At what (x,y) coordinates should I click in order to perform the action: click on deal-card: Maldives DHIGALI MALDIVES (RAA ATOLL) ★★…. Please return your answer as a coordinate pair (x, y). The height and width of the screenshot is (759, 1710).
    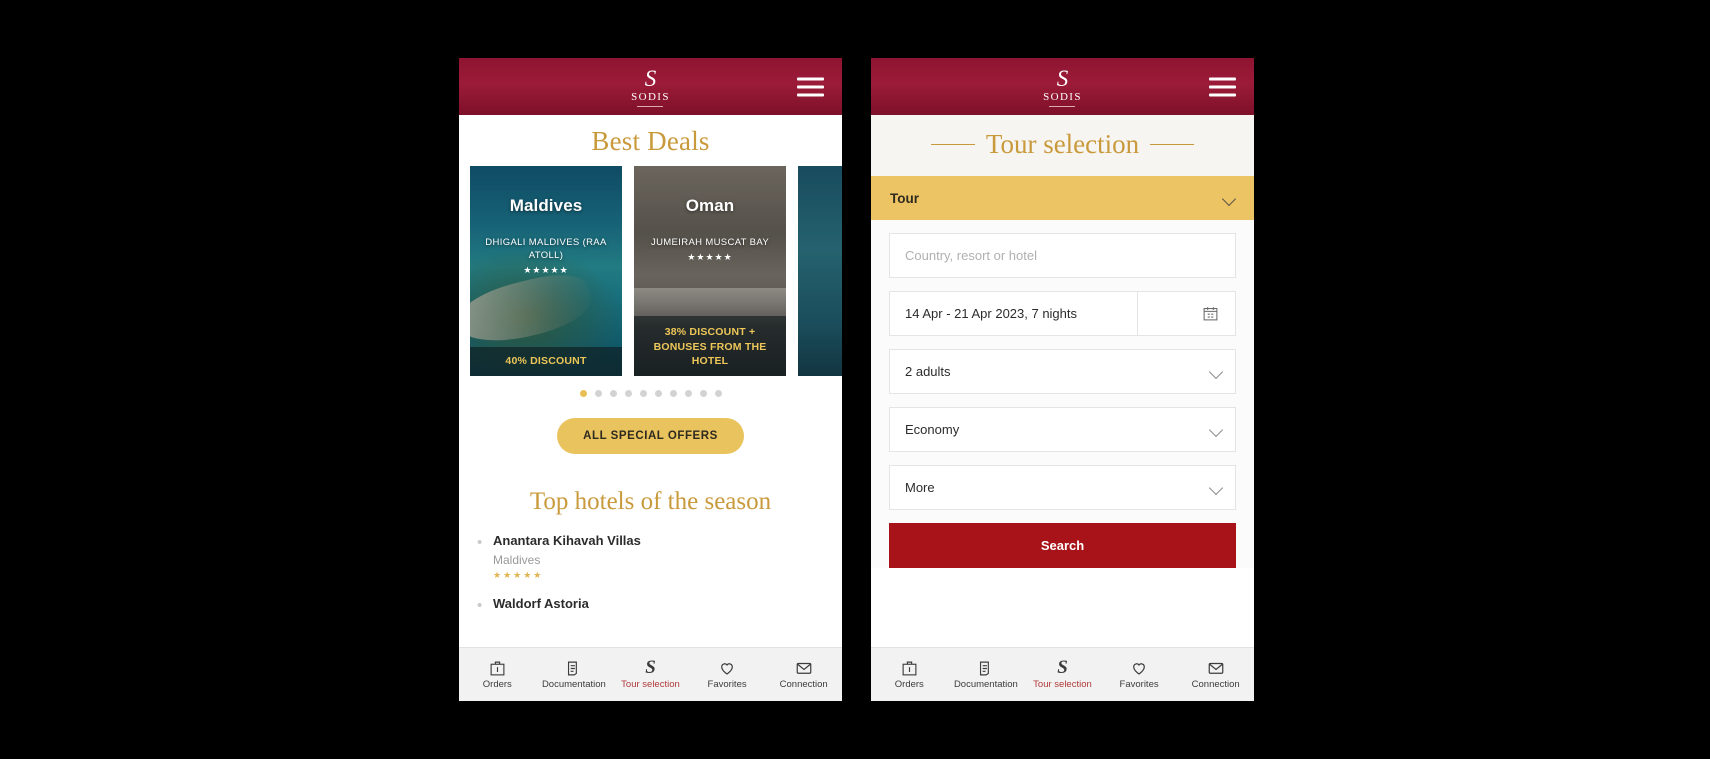
    Looking at the image, I should click on (546, 271).